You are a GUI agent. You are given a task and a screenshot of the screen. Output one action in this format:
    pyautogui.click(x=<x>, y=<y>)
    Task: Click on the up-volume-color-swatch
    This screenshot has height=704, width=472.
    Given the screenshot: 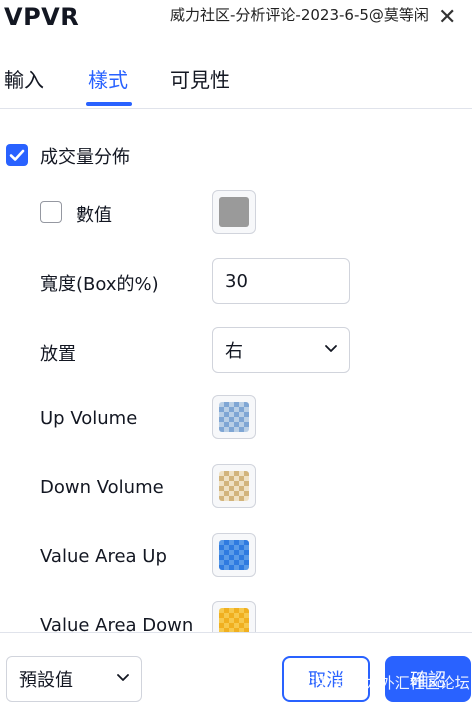 What is the action you would take?
    pyautogui.click(x=234, y=417)
    